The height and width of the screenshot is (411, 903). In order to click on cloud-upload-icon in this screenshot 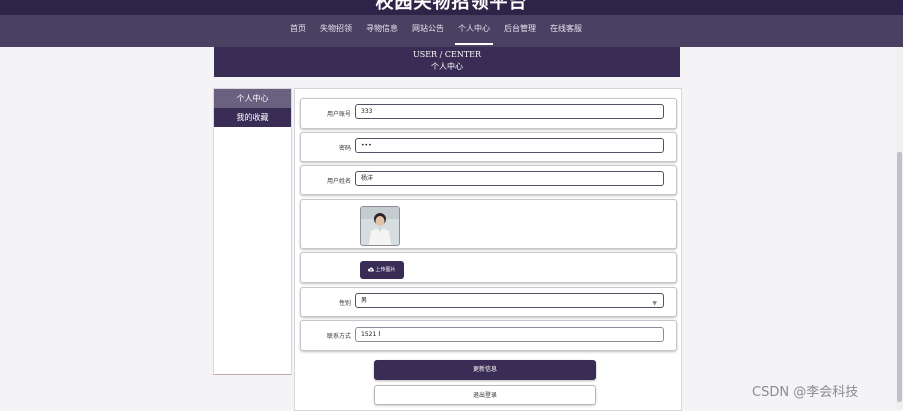, I will do `click(371, 269)`.